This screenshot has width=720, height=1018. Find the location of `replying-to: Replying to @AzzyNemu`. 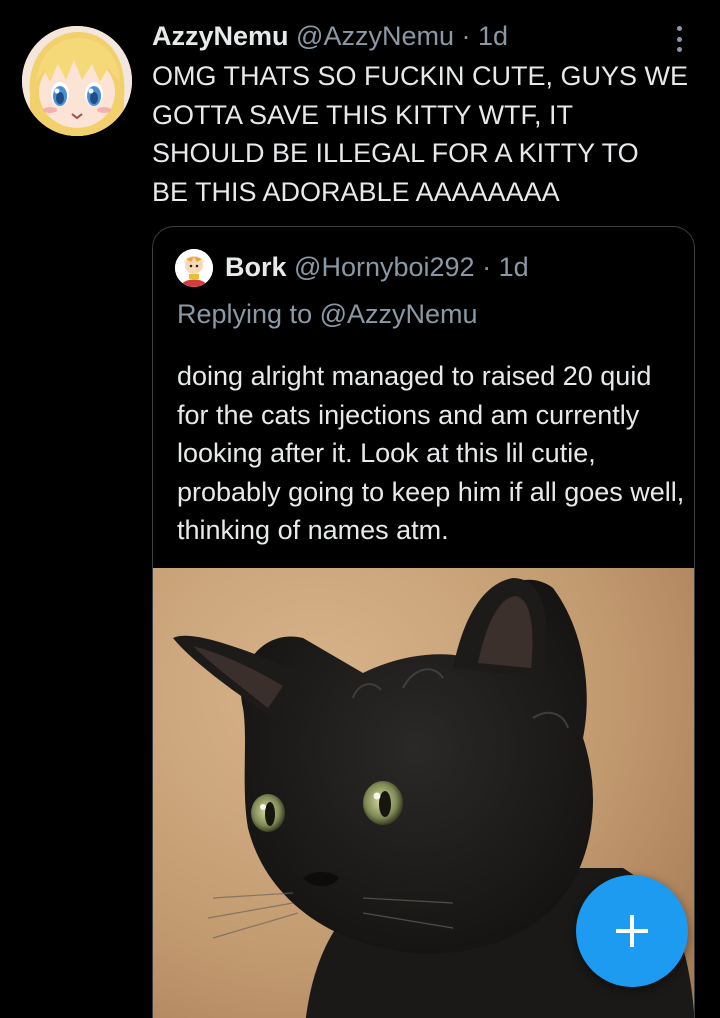

replying-to: Replying to @AzzyNemu is located at coordinates (327, 314).